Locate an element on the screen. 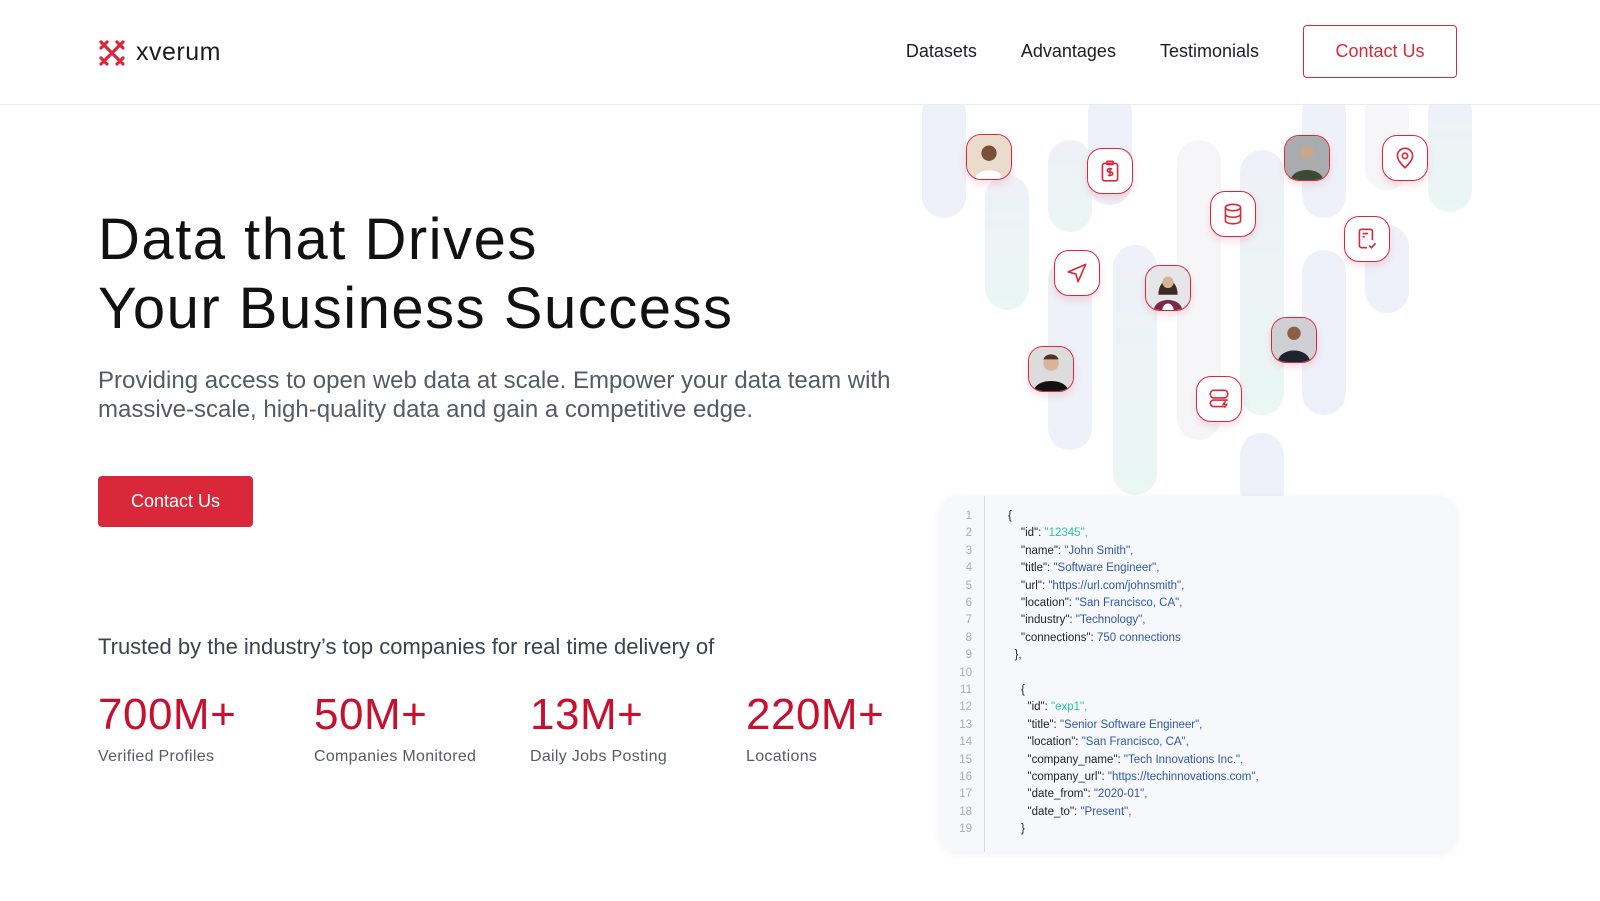 This screenshot has height=901, width=1600. code-line: 8 "connections": 750 connections is located at coordinates (1198, 638).